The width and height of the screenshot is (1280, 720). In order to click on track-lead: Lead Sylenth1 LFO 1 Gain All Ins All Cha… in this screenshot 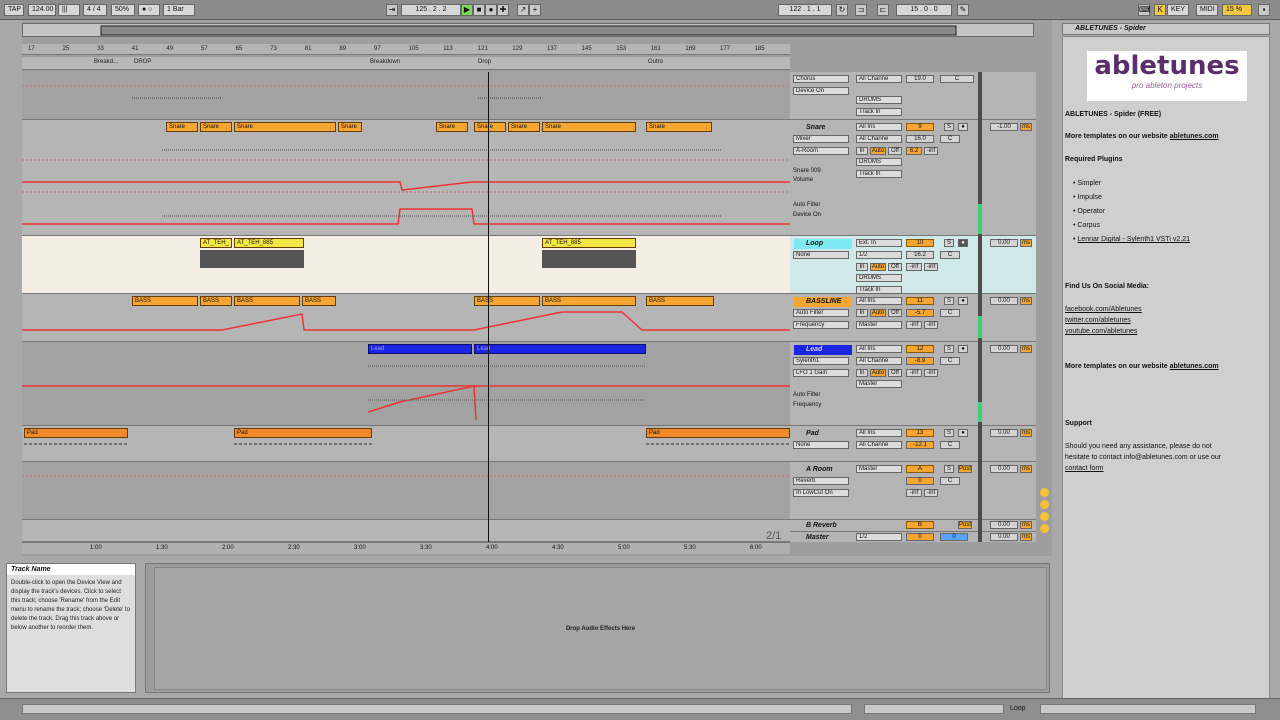, I will do `click(913, 384)`.